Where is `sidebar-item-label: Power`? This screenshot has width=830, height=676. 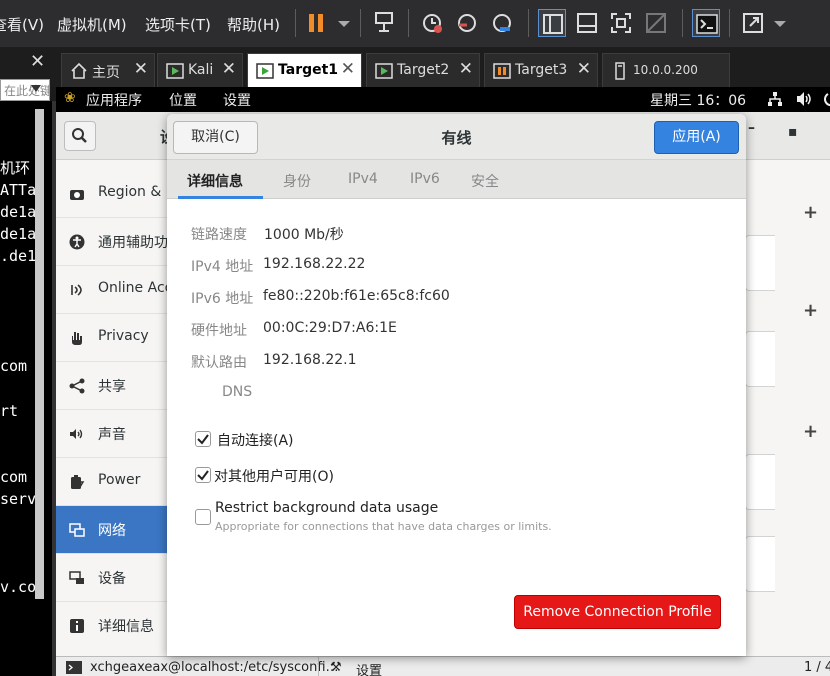
sidebar-item-label: Power is located at coordinates (119, 480).